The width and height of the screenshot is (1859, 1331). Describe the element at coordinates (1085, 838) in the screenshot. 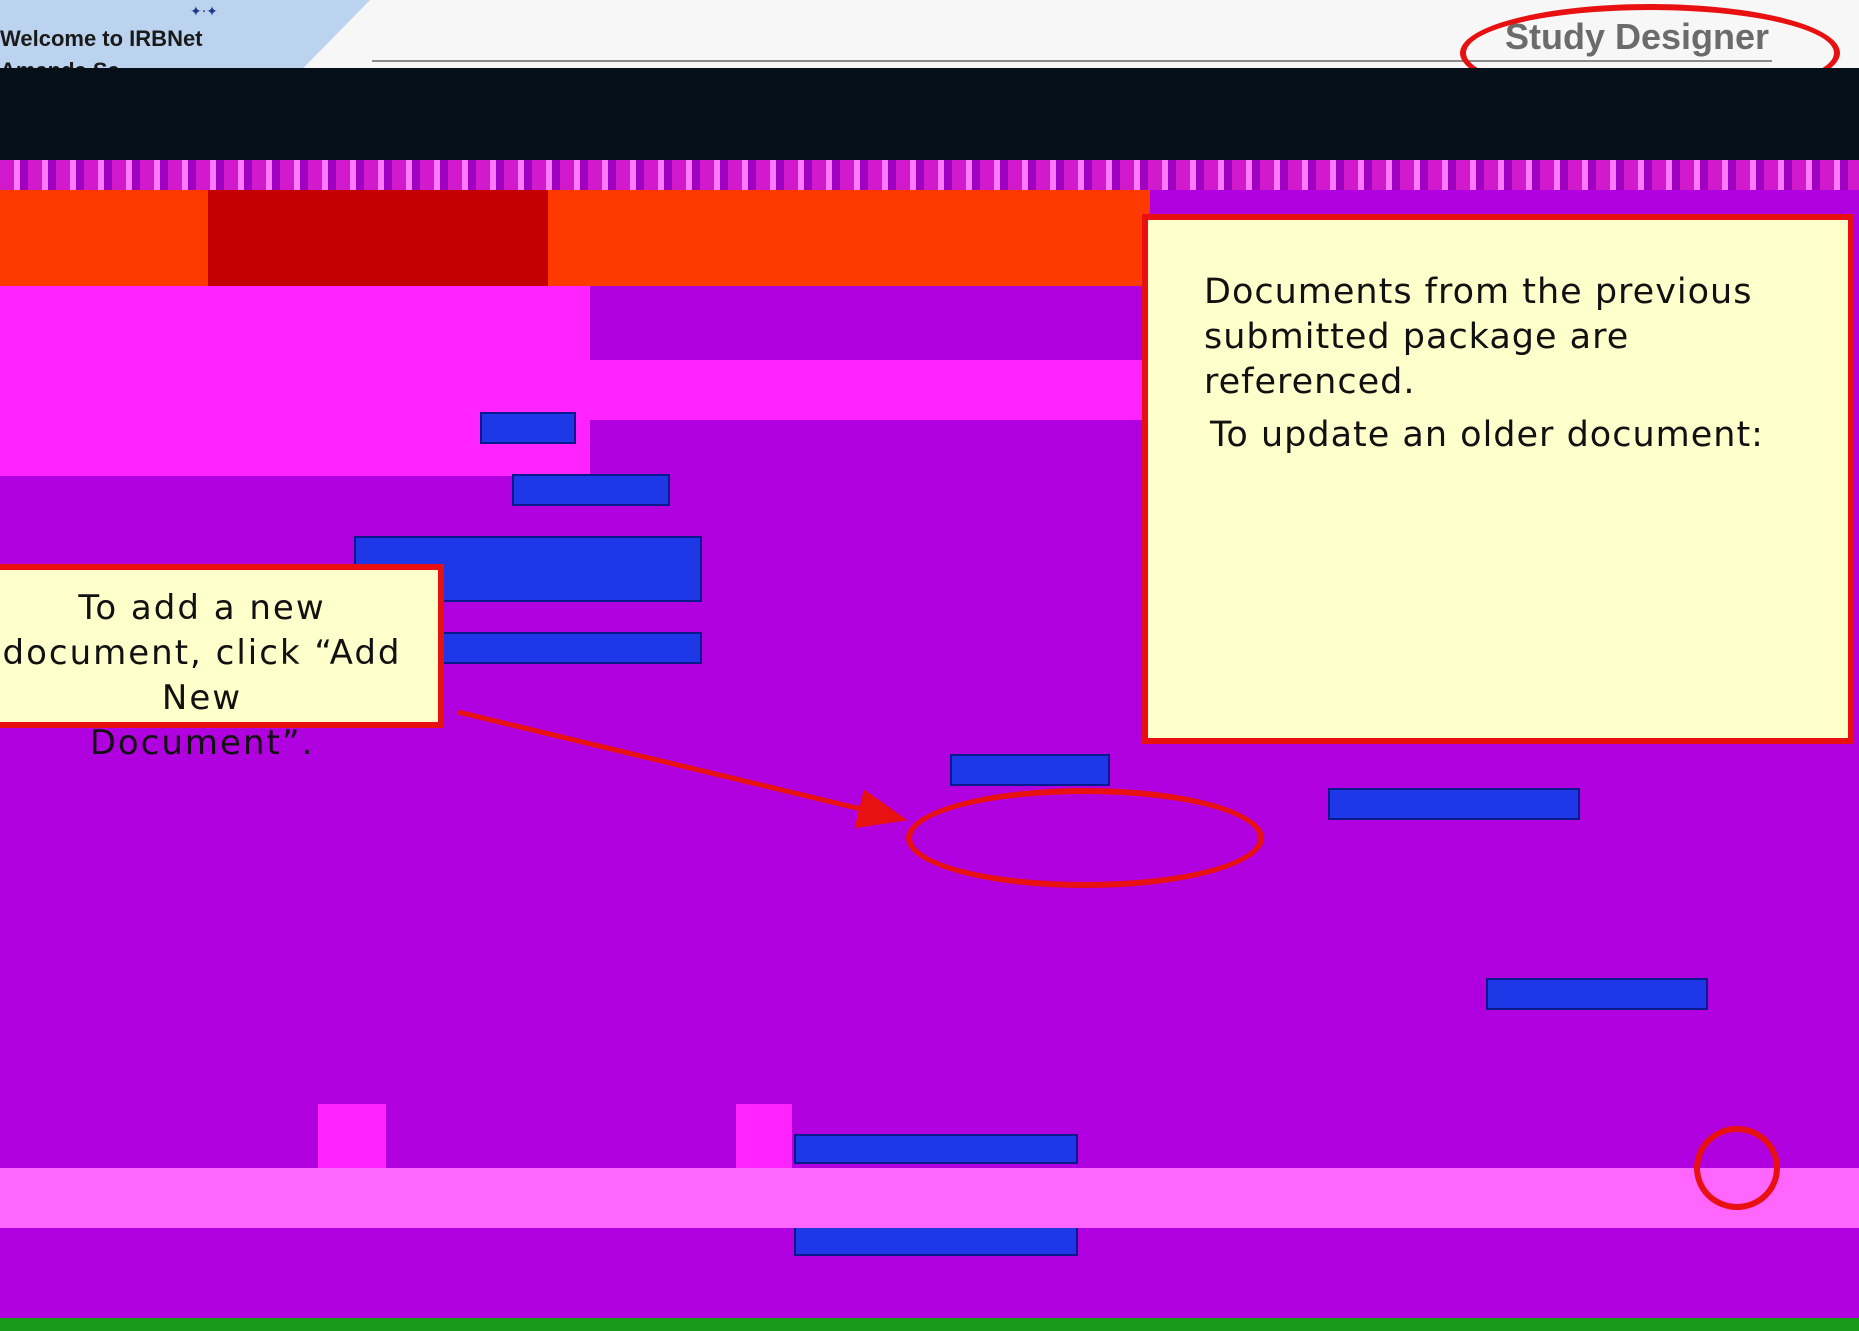

I see `add-new-document-highlight` at that location.